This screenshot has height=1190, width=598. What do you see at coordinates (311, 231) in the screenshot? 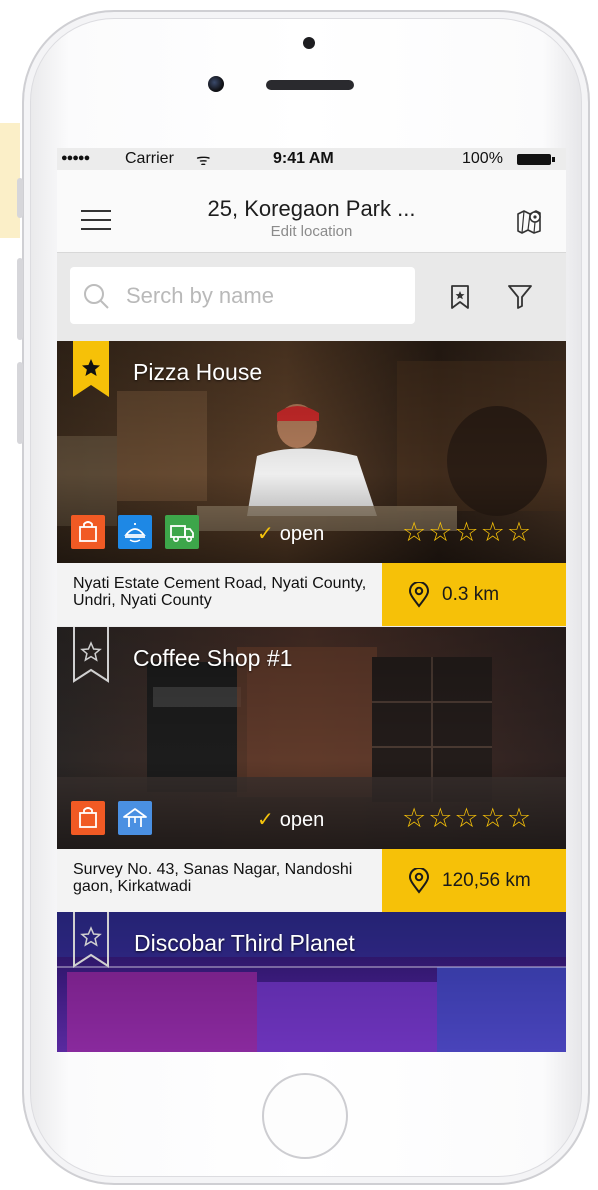
I see `edit-location-link: Edit location` at bounding box center [311, 231].